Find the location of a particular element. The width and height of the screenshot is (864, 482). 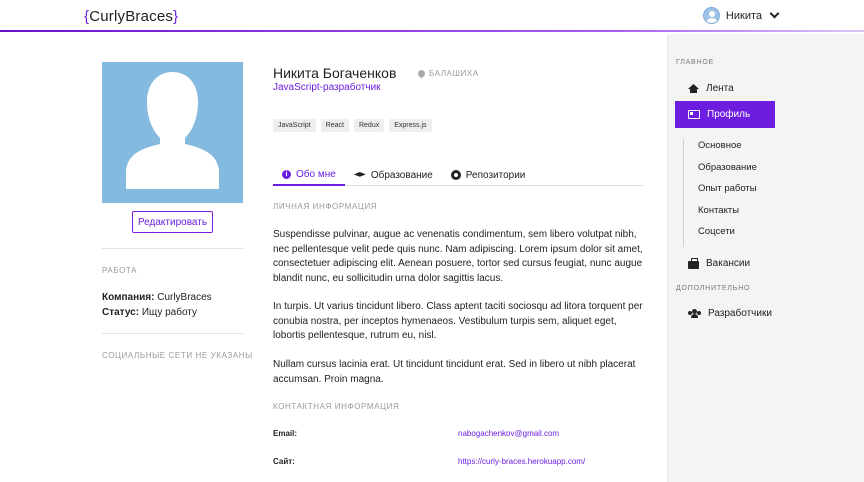

tab-about: i Обо мне is located at coordinates (309, 175).